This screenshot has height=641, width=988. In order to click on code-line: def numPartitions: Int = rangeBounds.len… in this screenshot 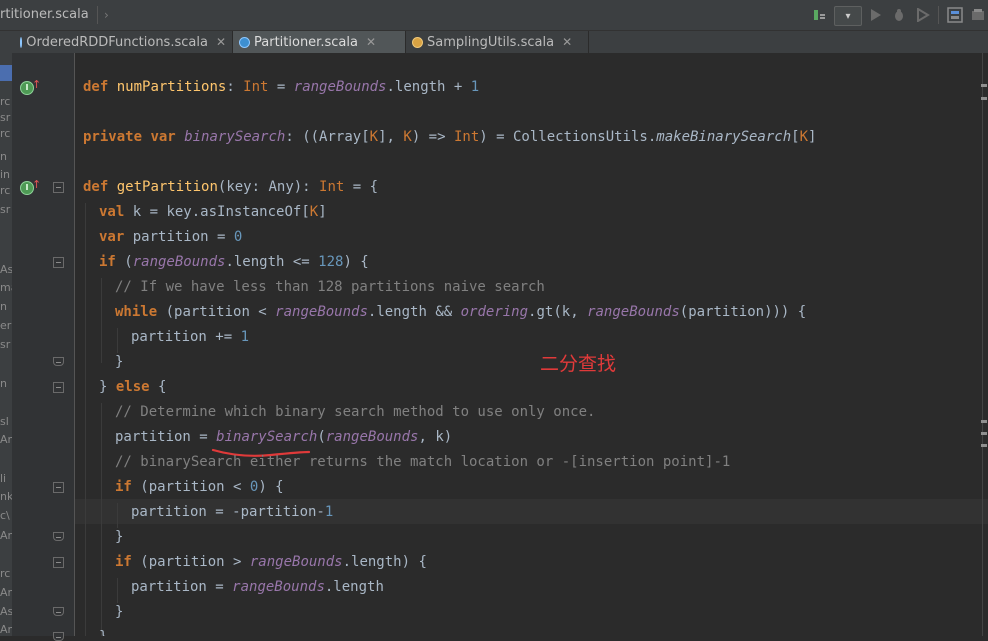, I will do `click(281, 87)`.